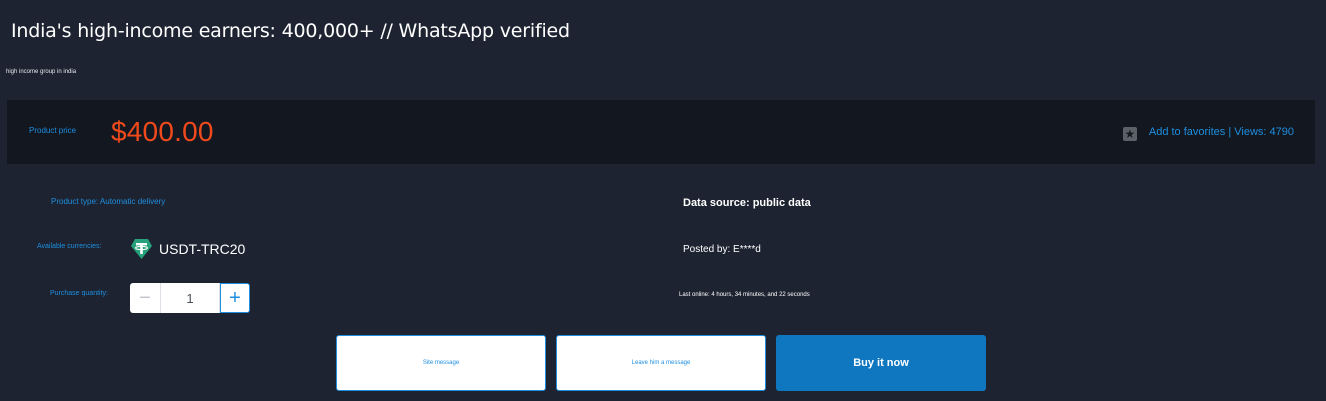  Describe the element at coordinates (1129, 134) in the screenshot. I see `star-icon: ★` at that location.